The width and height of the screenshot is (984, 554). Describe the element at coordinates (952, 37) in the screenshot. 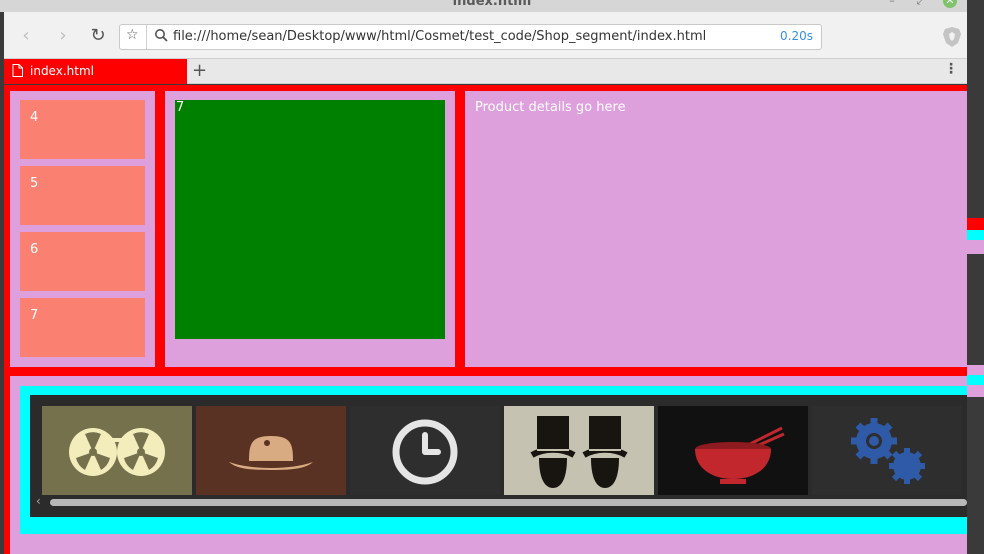

I see `brave-shield-icon` at that location.